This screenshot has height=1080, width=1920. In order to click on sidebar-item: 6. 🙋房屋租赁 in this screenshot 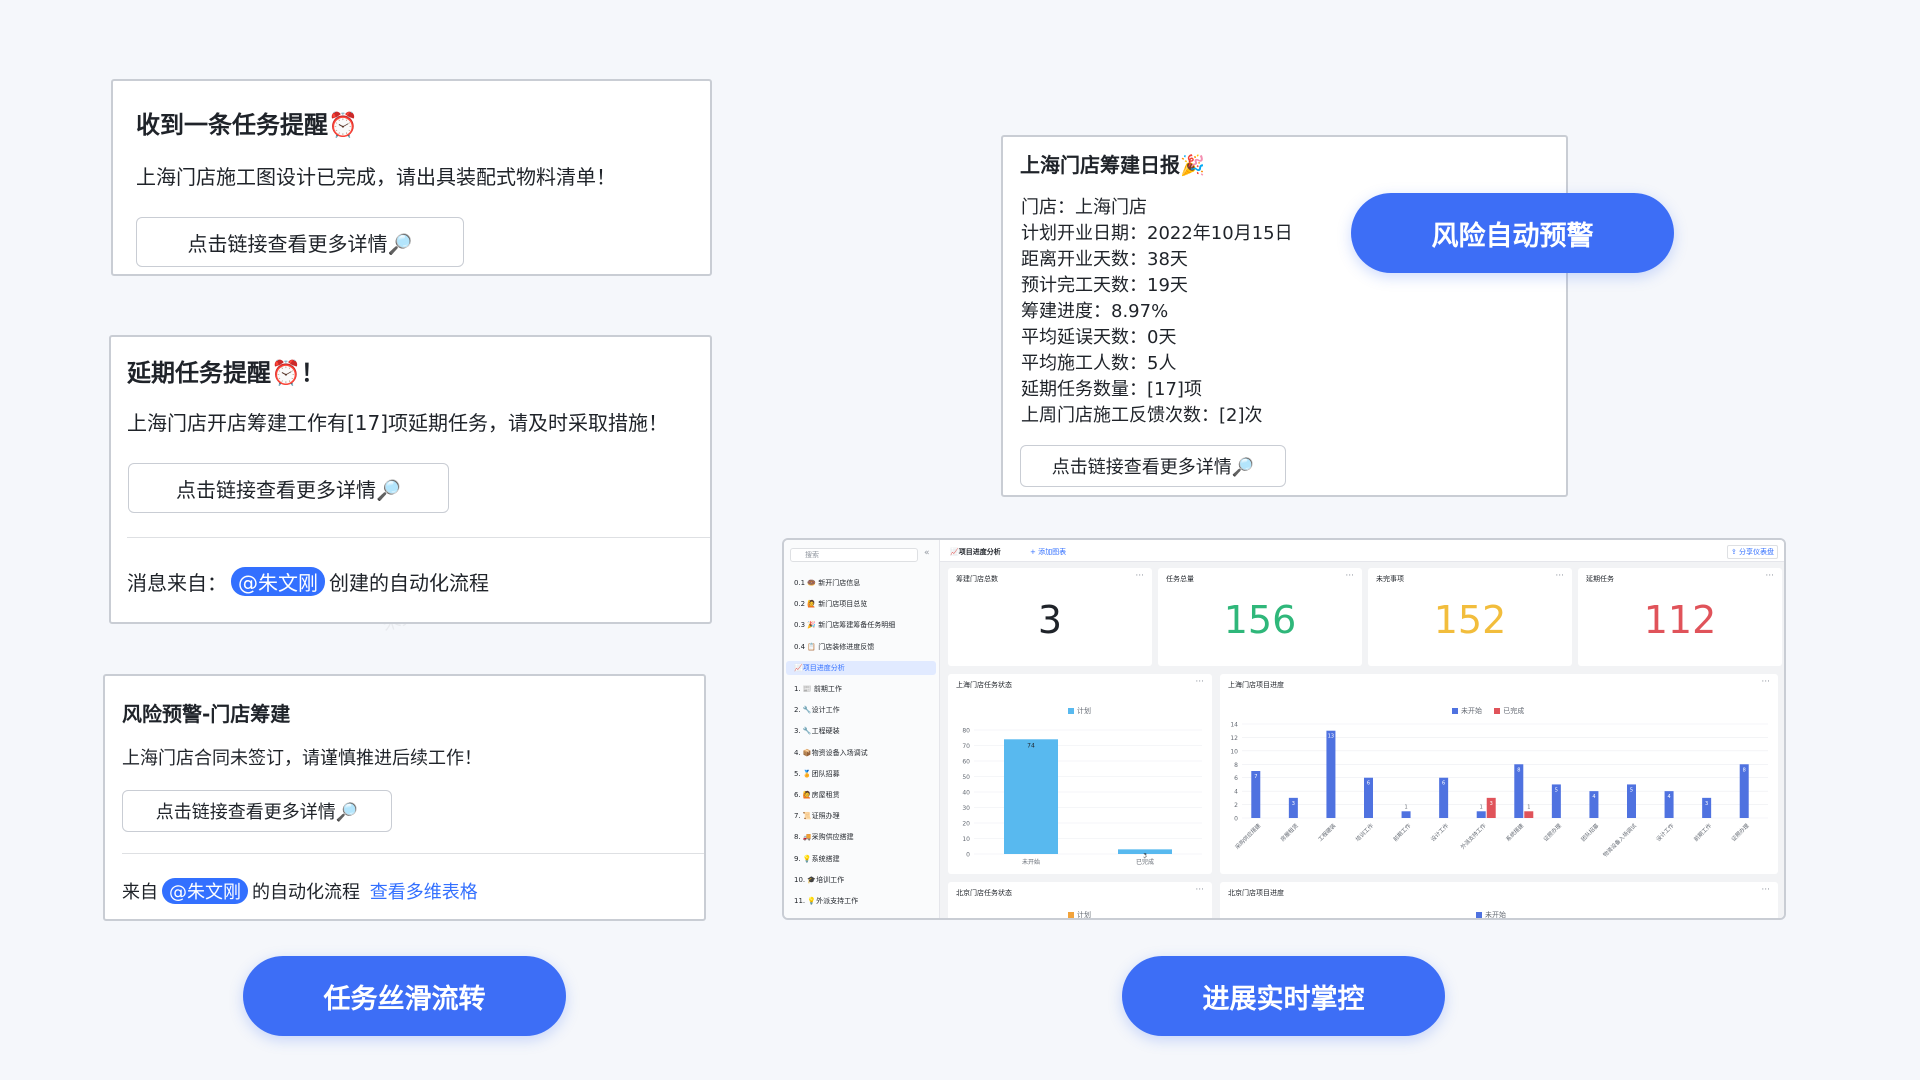, I will do `click(817, 795)`.